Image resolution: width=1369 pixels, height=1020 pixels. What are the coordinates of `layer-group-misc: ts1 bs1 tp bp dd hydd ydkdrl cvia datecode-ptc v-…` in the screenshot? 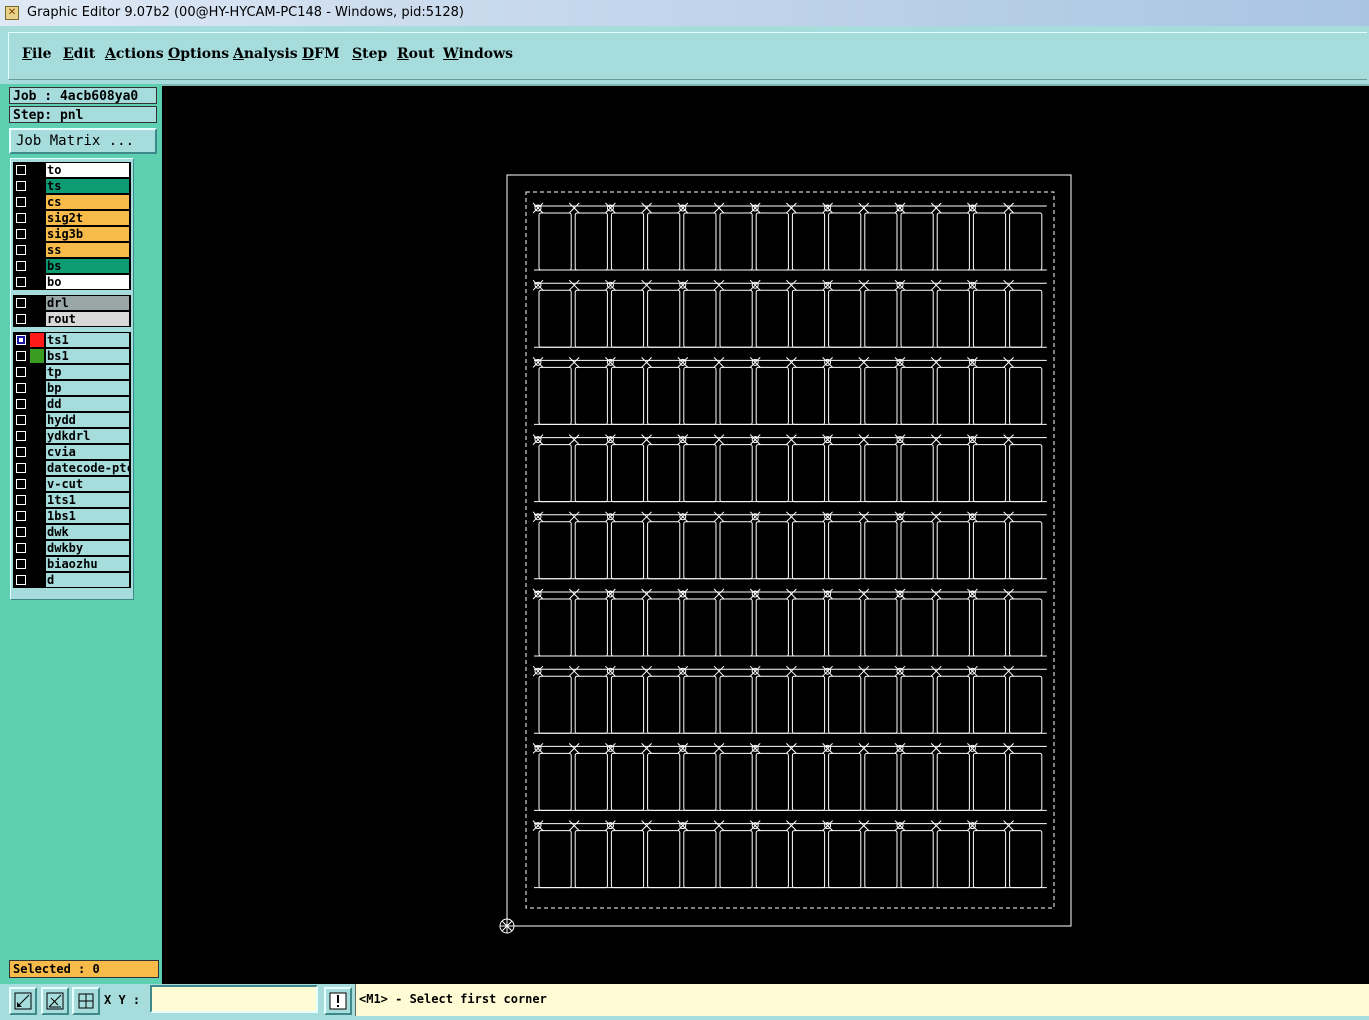 It's located at (72, 460).